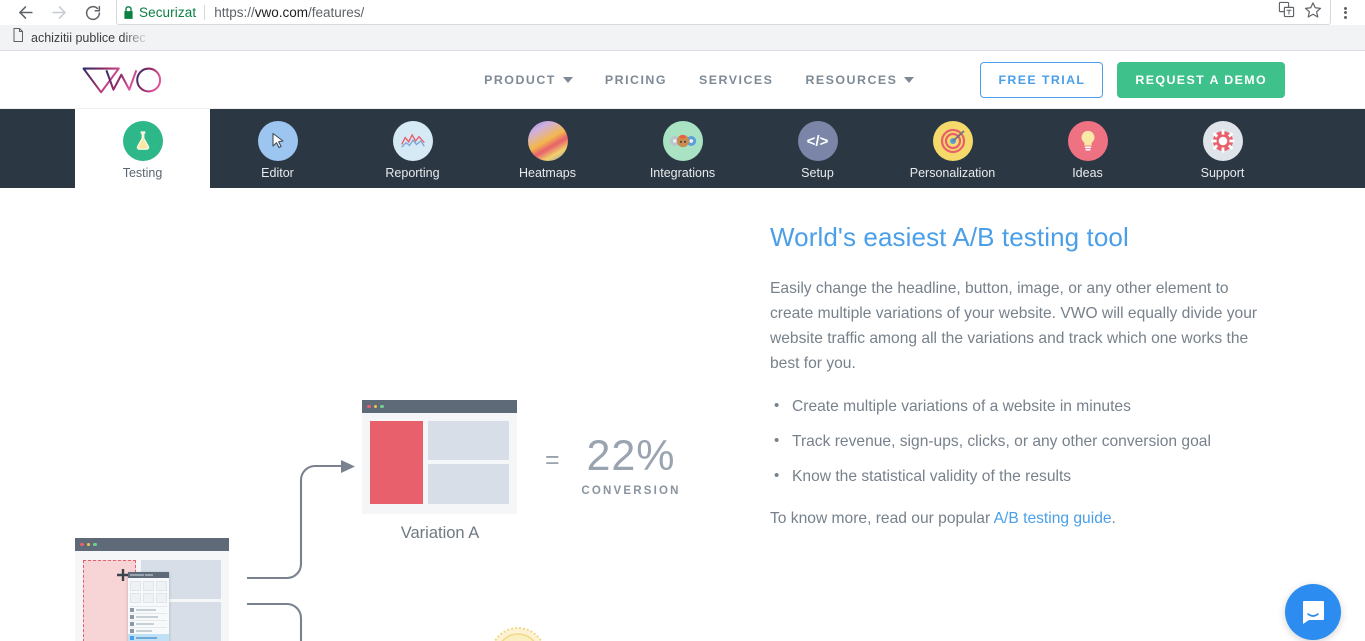 The image size is (1365, 641). What do you see at coordinates (277, 173) in the screenshot?
I see `feature-tab-label: Editor` at bounding box center [277, 173].